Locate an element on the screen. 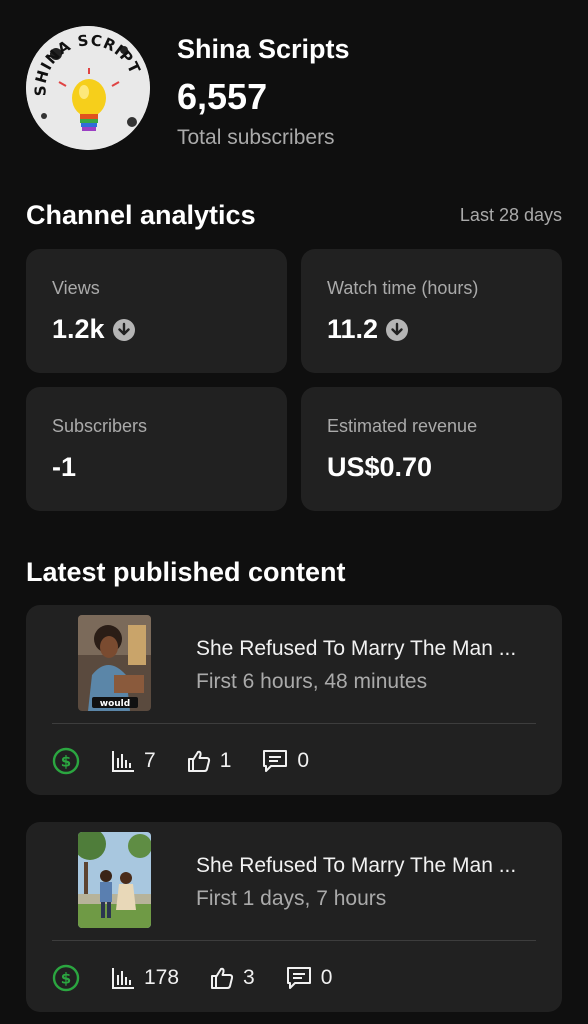 Image resolution: width=588 pixels, height=1024 pixels. likes-count: 3 is located at coordinates (249, 977).